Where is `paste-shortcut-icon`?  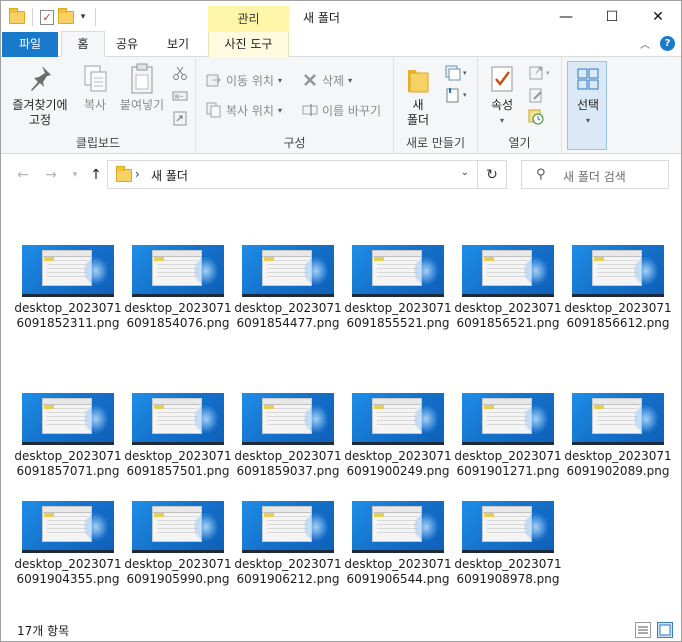
paste-shortcut-icon is located at coordinates (180, 118).